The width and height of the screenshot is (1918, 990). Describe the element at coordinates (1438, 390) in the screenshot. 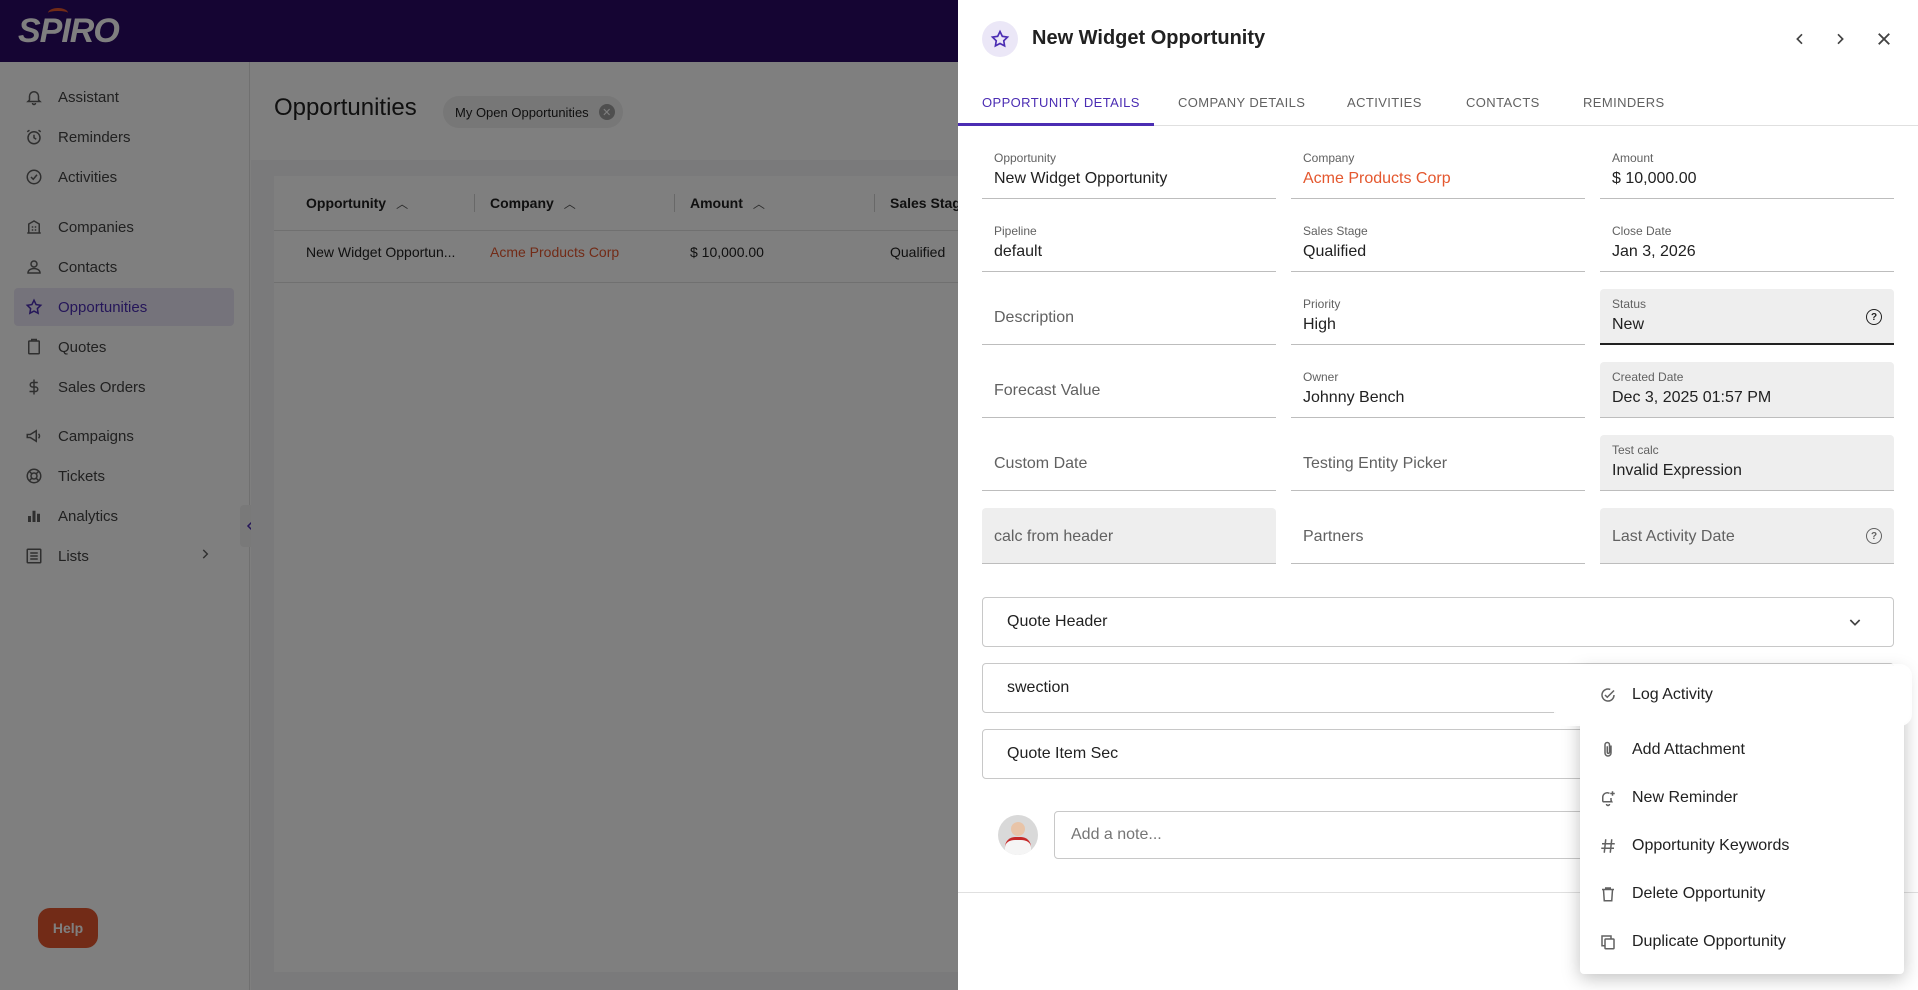

I see `owner-field: Owner Johnny Bench` at that location.